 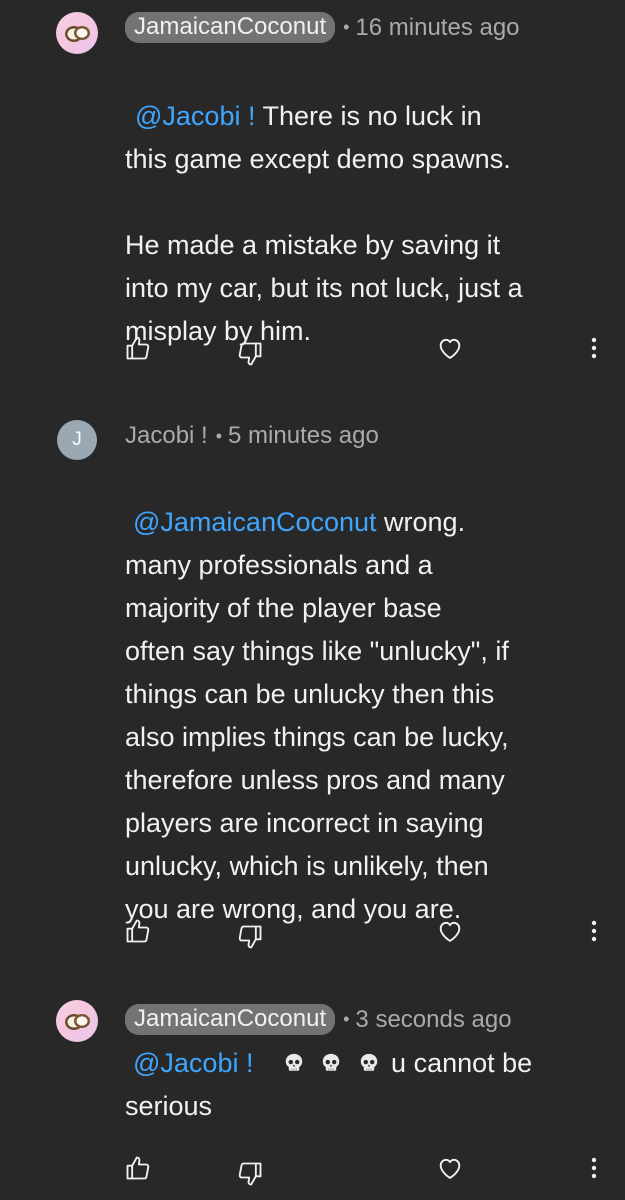 I want to click on comment-header: JamaicanCoconut • 16 minutes ago, so click(x=322, y=27).